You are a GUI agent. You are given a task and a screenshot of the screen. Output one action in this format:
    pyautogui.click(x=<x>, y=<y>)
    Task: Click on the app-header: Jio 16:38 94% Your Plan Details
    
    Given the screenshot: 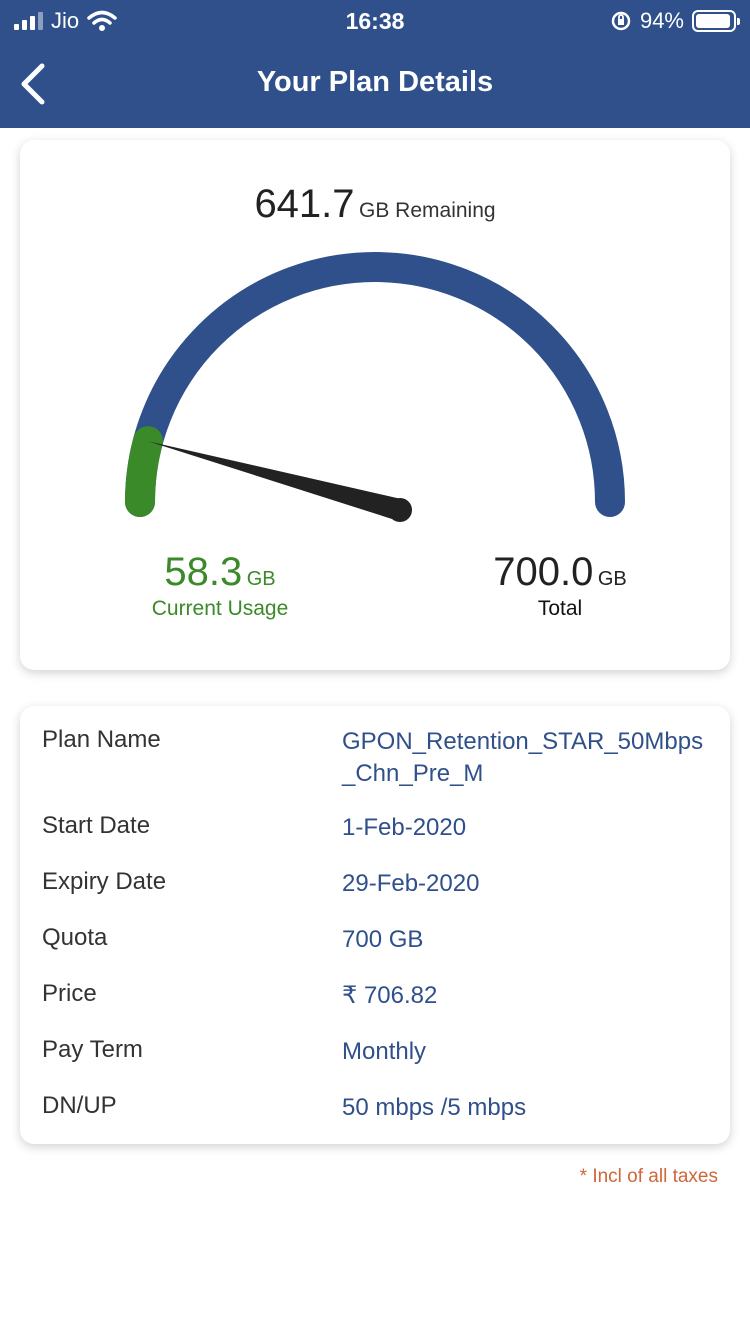 What is the action you would take?
    pyautogui.click(x=375, y=64)
    